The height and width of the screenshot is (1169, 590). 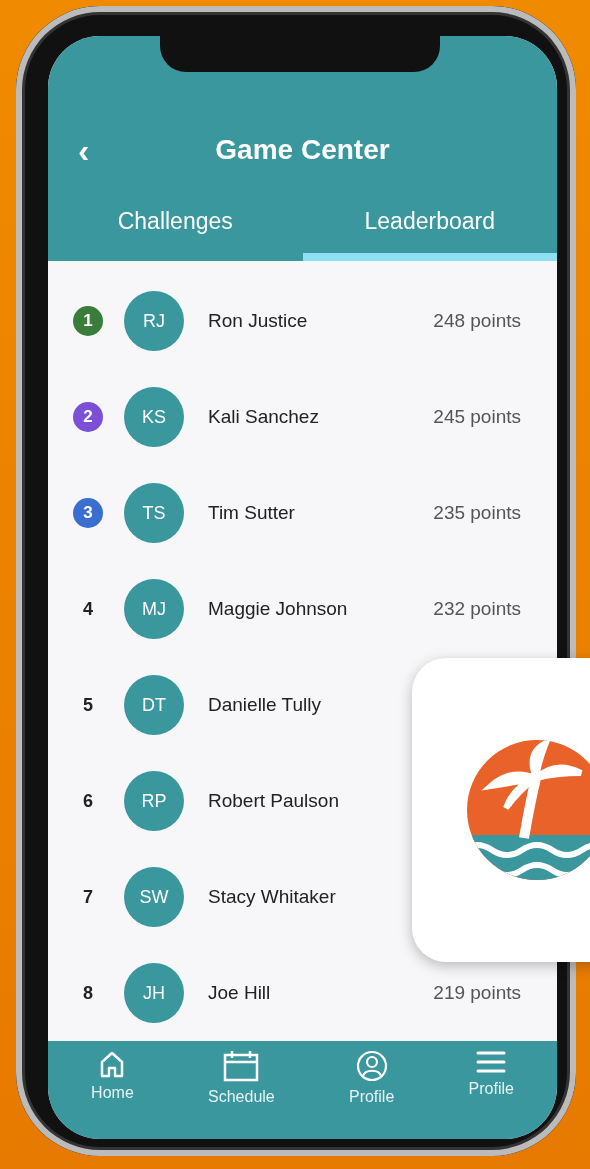 What do you see at coordinates (278, 609) in the screenshot?
I see `player-name: Maggie Johnson` at bounding box center [278, 609].